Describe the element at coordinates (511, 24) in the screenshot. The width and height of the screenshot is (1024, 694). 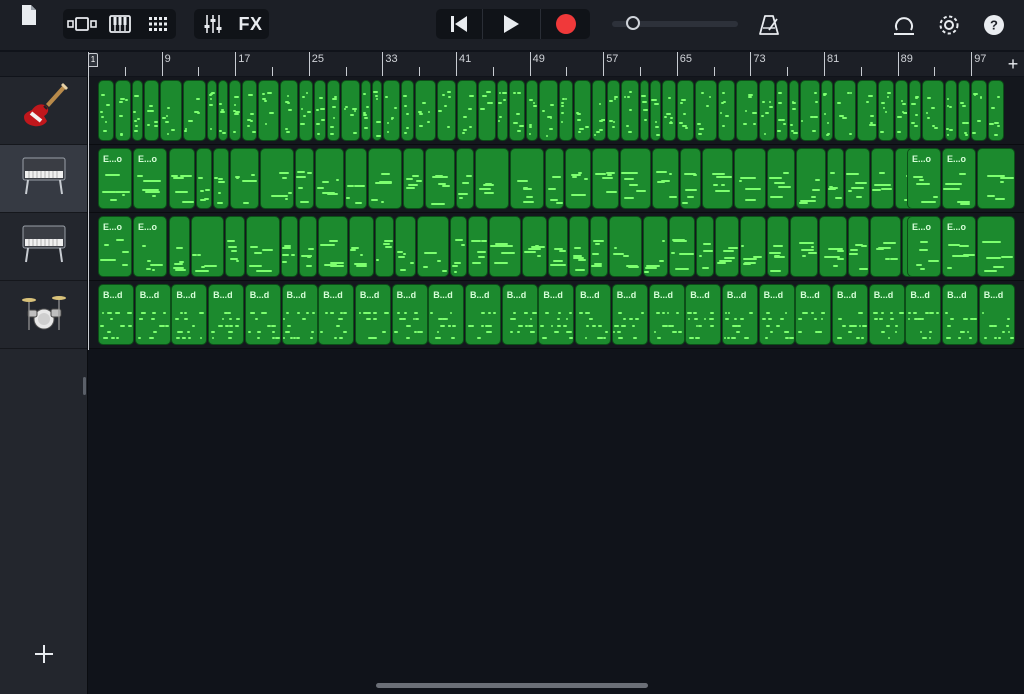
I see `play-icon` at that location.